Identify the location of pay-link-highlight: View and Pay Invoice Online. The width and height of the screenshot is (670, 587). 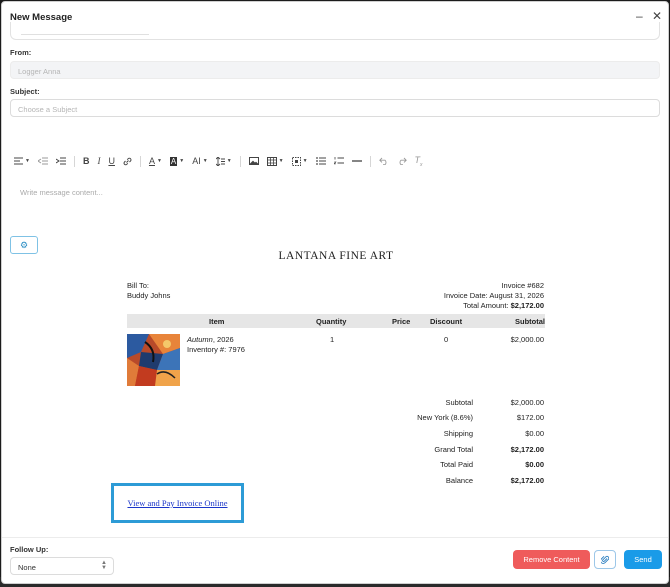
(177, 503).